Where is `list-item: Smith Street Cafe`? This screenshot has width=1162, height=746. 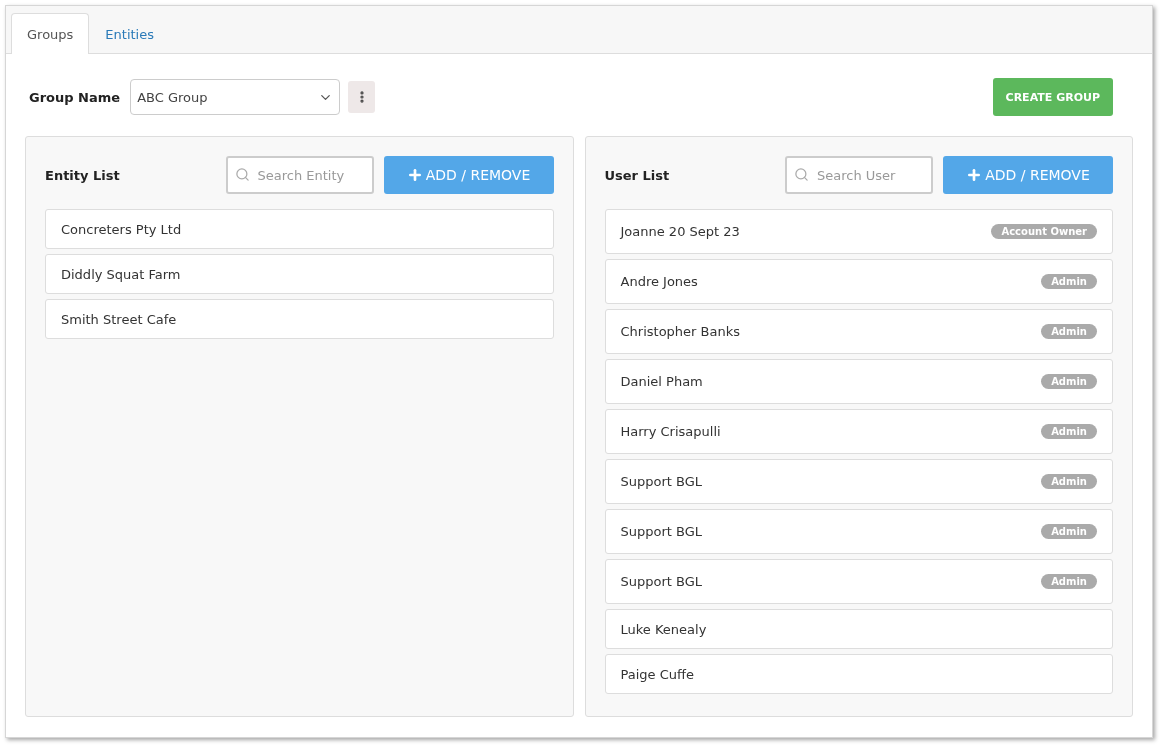
list-item: Smith Street Cafe is located at coordinates (299, 319).